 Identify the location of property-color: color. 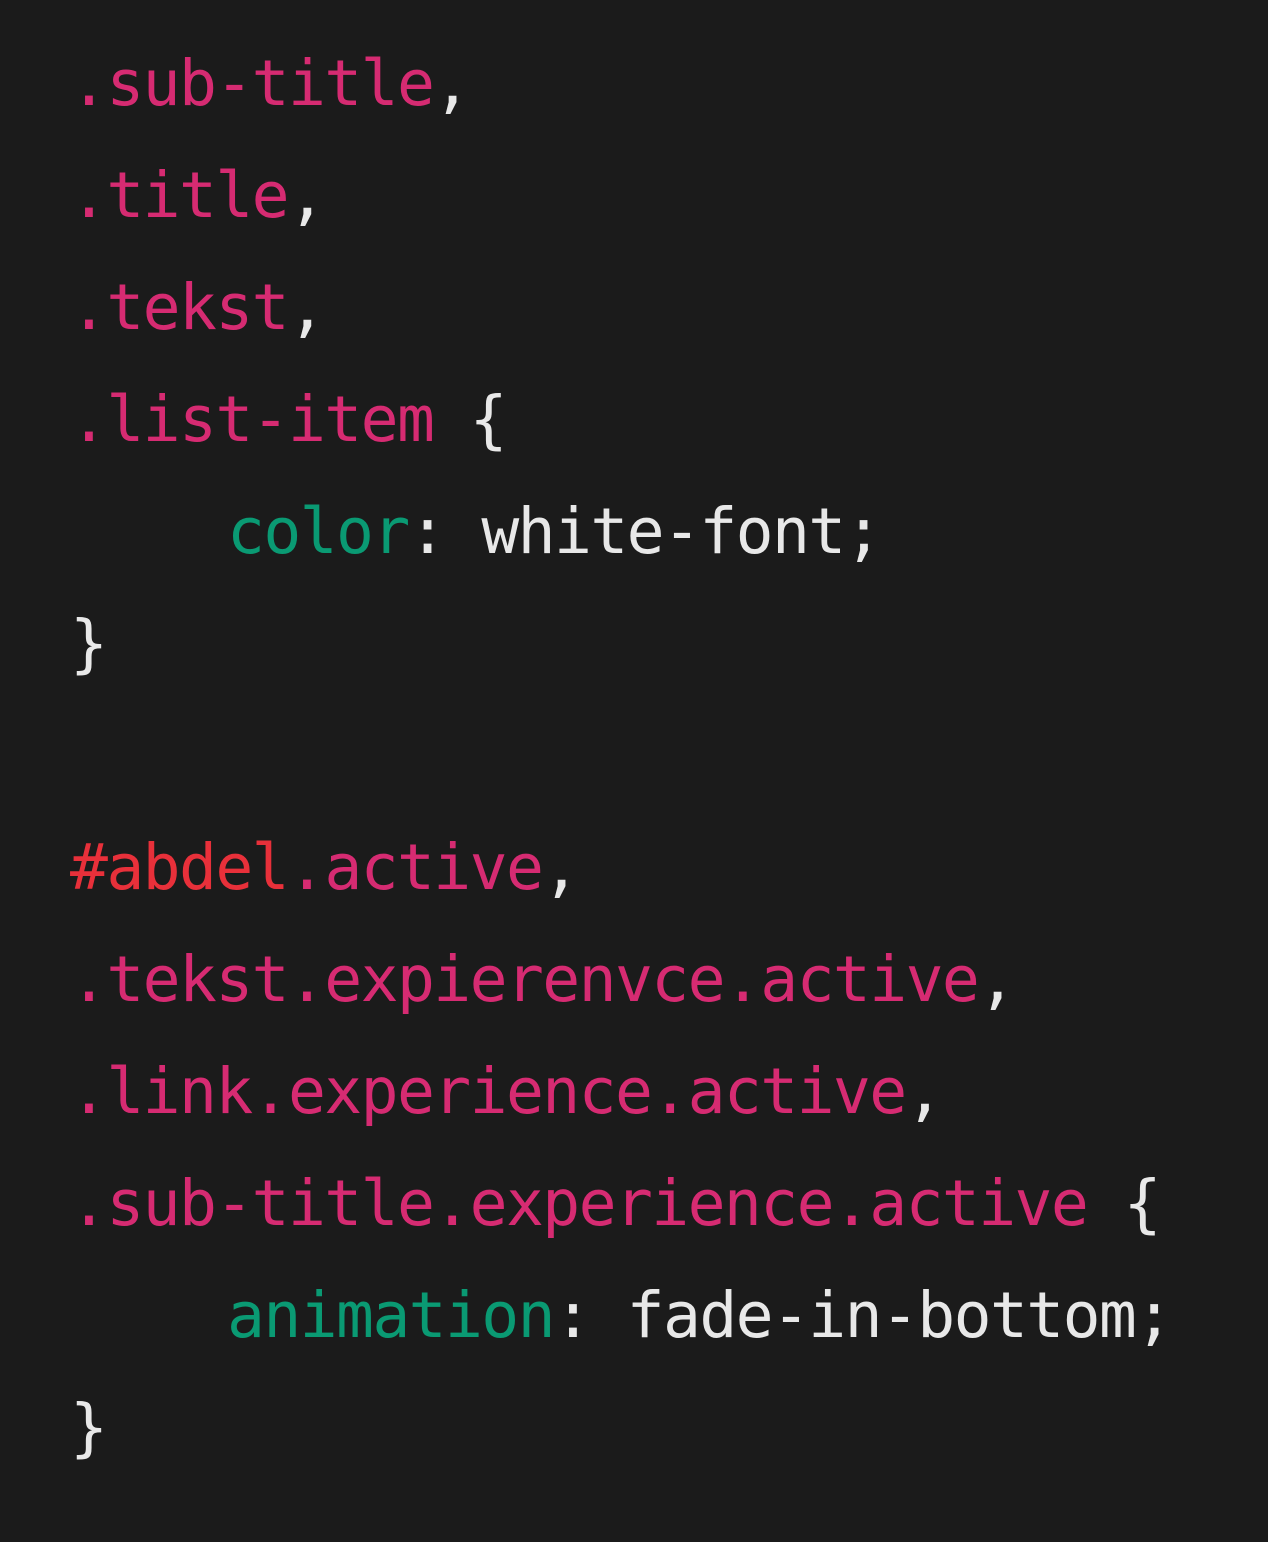
(318, 531).